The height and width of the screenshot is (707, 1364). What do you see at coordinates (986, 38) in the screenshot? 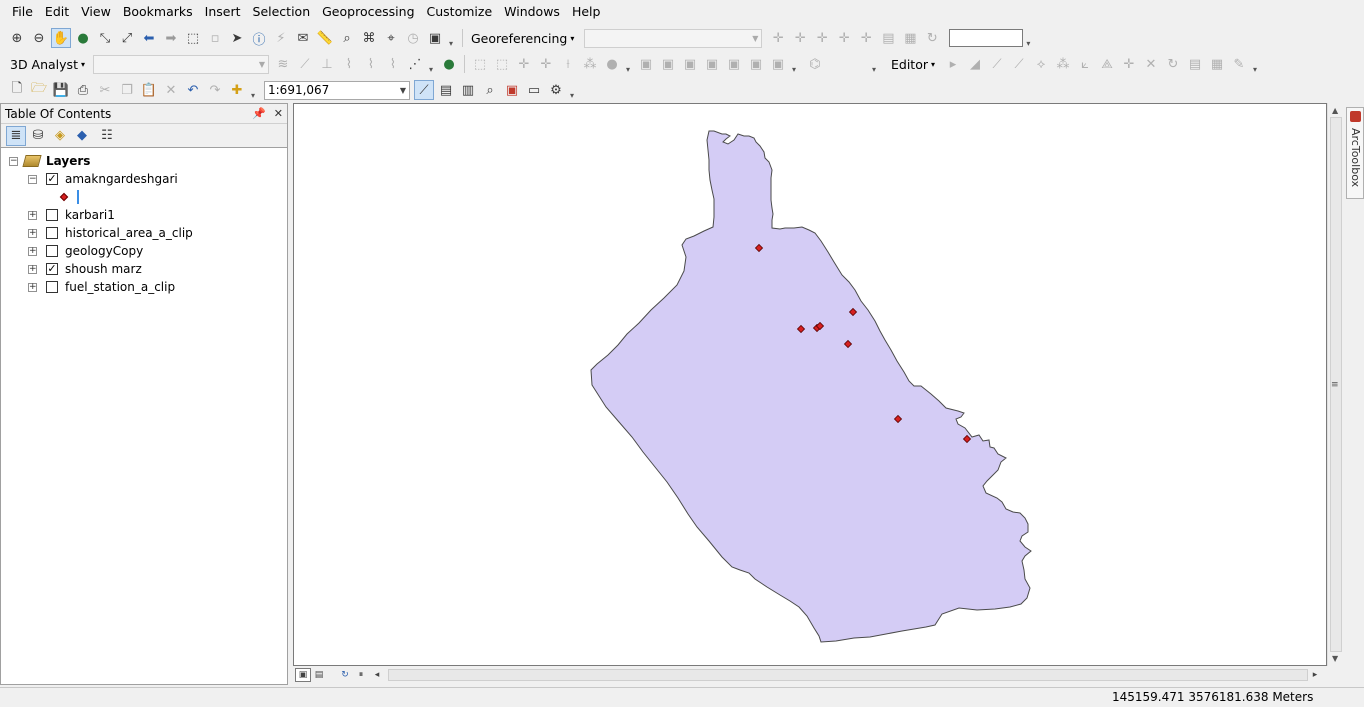
I see `rotate-angle-input` at bounding box center [986, 38].